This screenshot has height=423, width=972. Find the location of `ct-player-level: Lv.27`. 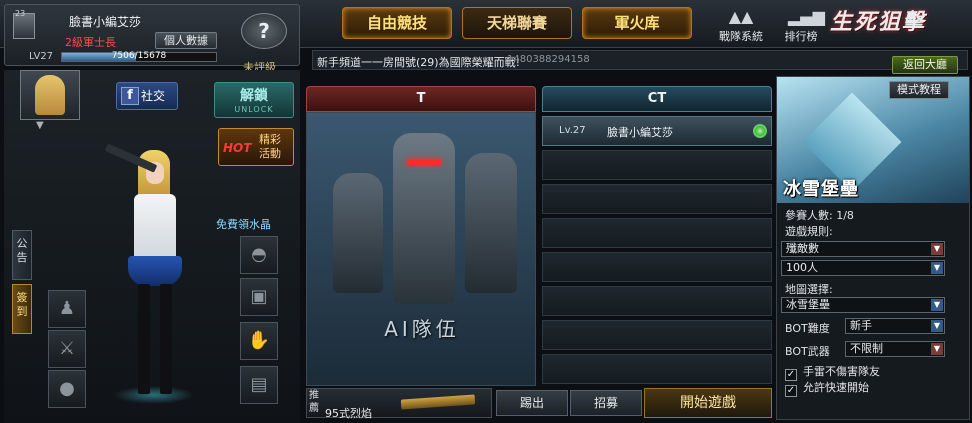

ct-player-level: Lv.27 is located at coordinates (572, 130).